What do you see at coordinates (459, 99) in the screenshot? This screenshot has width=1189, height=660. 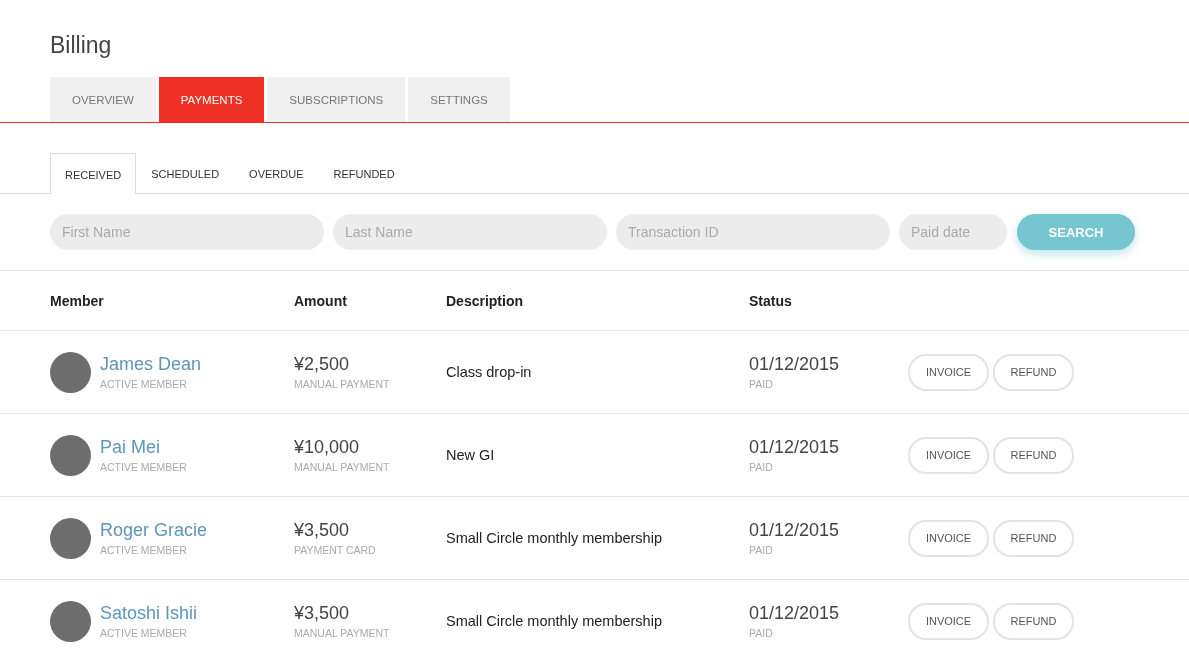 I see `tab: SETTINGS` at bounding box center [459, 99].